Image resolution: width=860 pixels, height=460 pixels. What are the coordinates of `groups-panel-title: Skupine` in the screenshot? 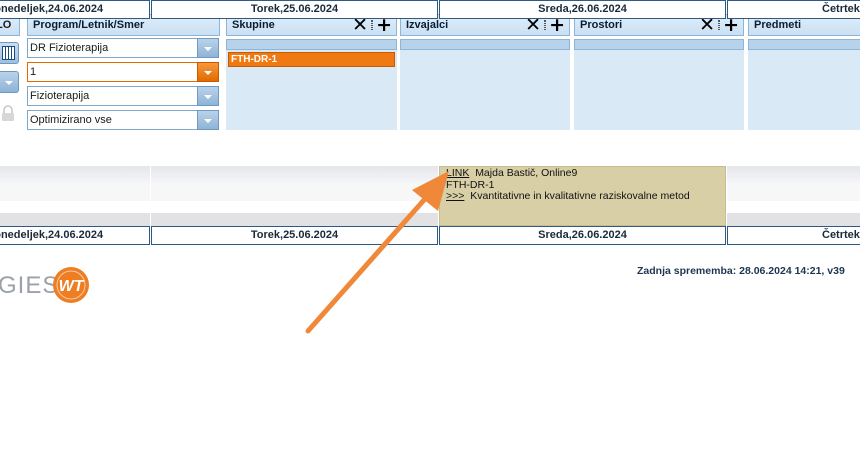 It's located at (253, 25).